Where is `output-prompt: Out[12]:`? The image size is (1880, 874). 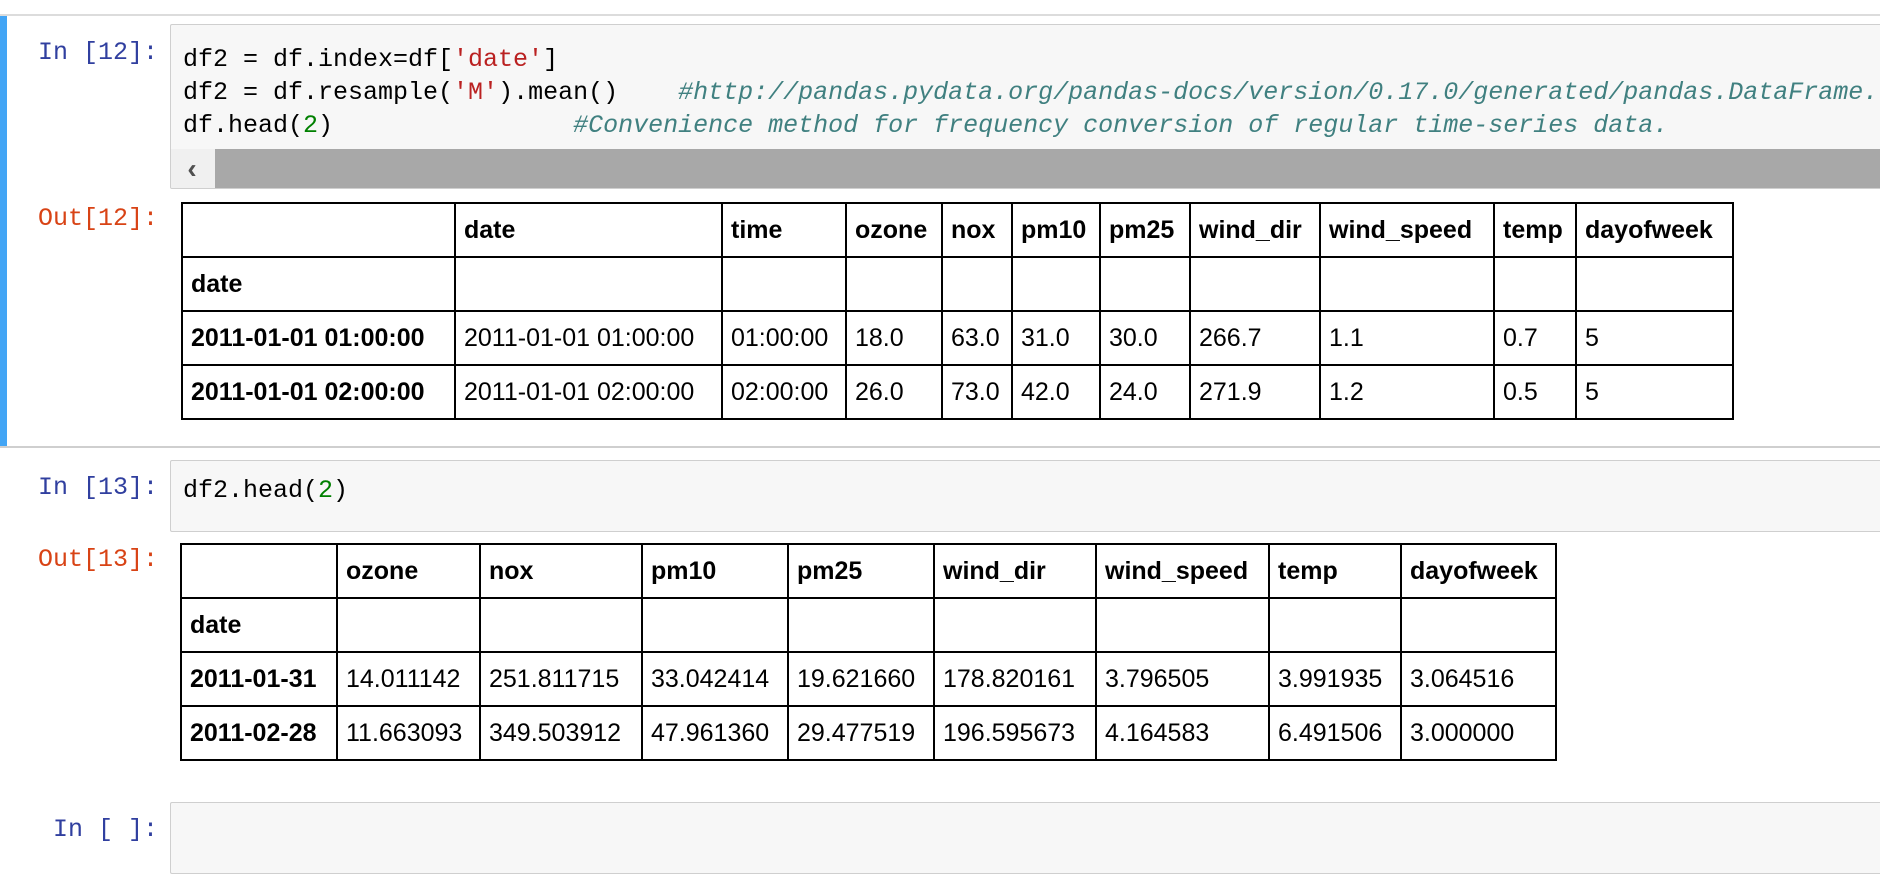
output-prompt: Out[12]: is located at coordinates (97, 218).